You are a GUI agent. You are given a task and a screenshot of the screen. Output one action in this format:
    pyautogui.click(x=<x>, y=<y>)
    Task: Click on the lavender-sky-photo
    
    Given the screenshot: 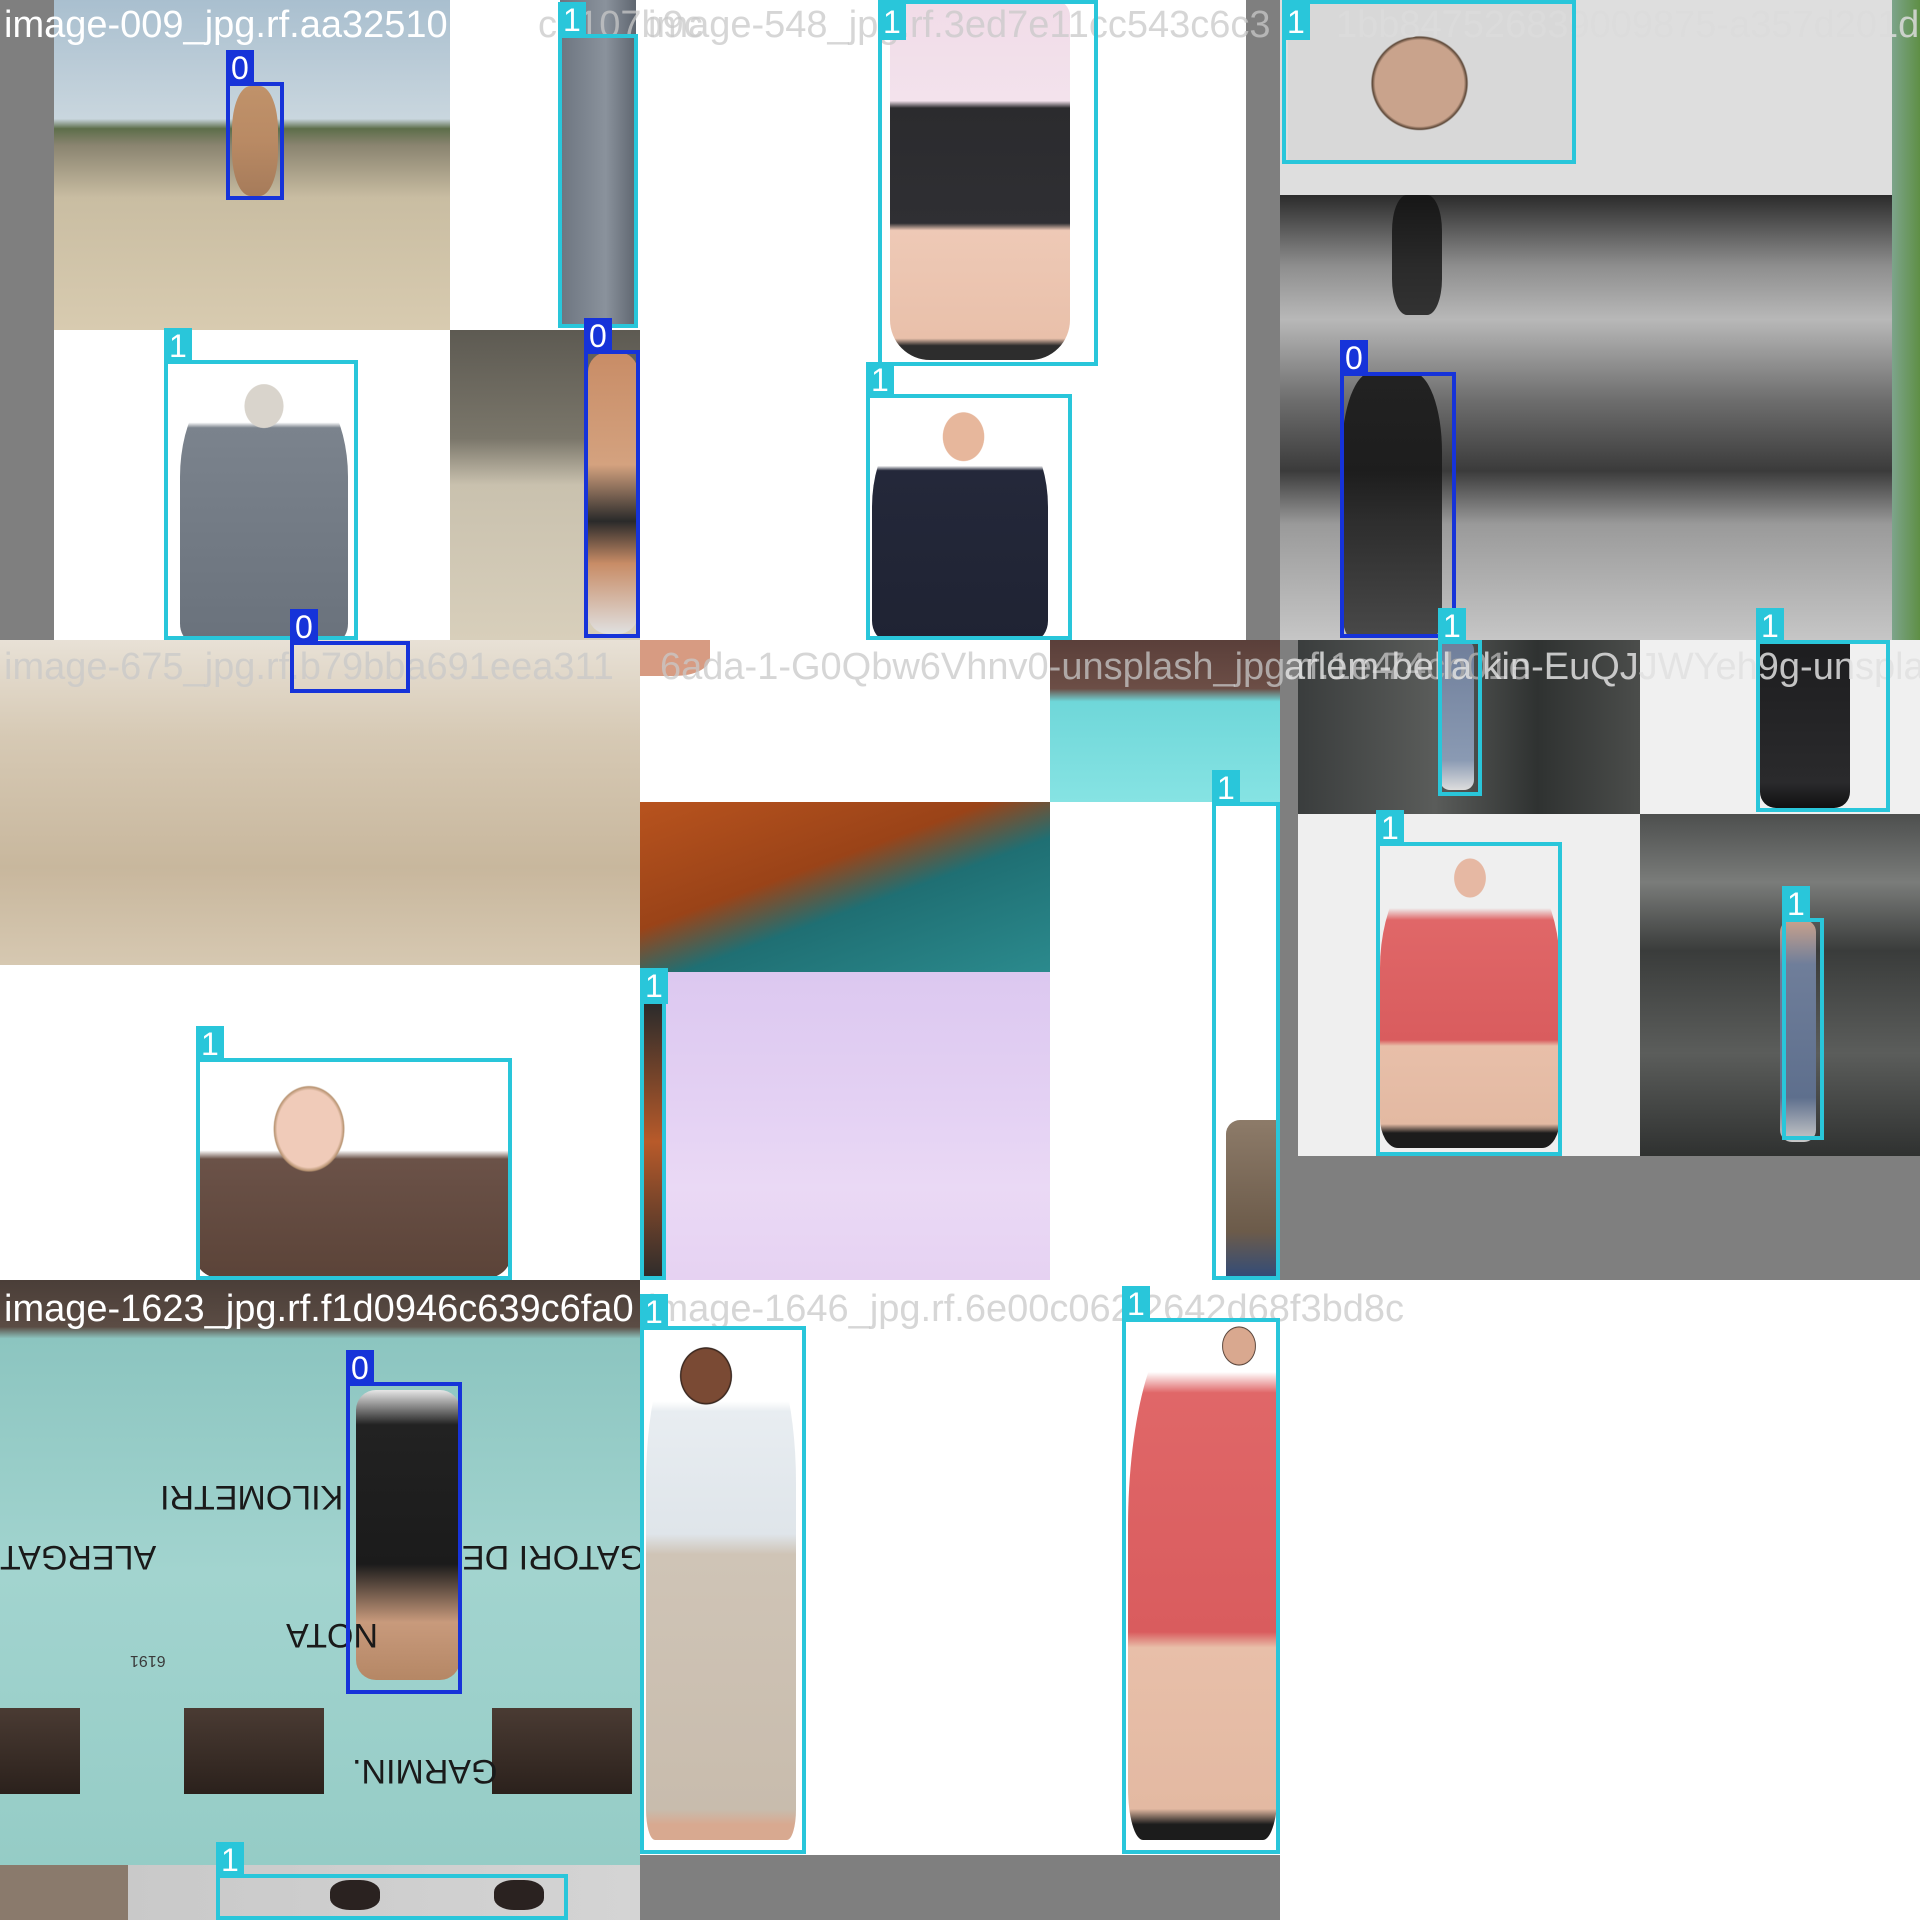 What is the action you would take?
    pyautogui.click(x=845, y=1126)
    